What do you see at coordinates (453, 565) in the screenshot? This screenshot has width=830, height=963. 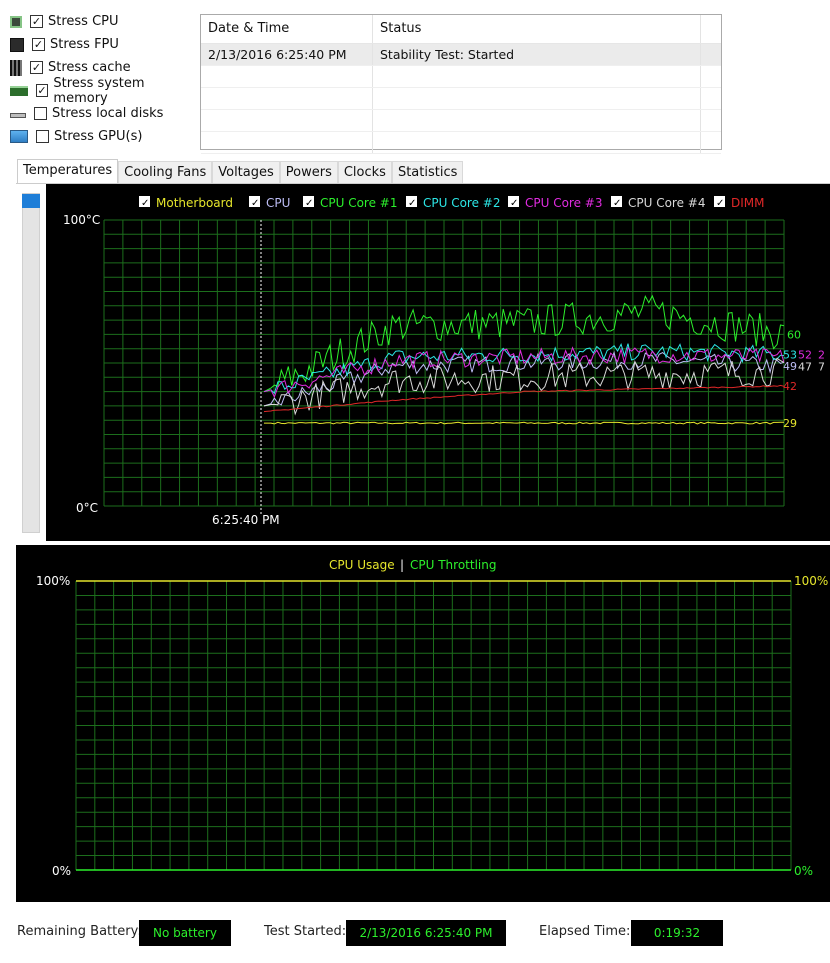 I see `cpu-throttling-title: CPU Throttling` at bounding box center [453, 565].